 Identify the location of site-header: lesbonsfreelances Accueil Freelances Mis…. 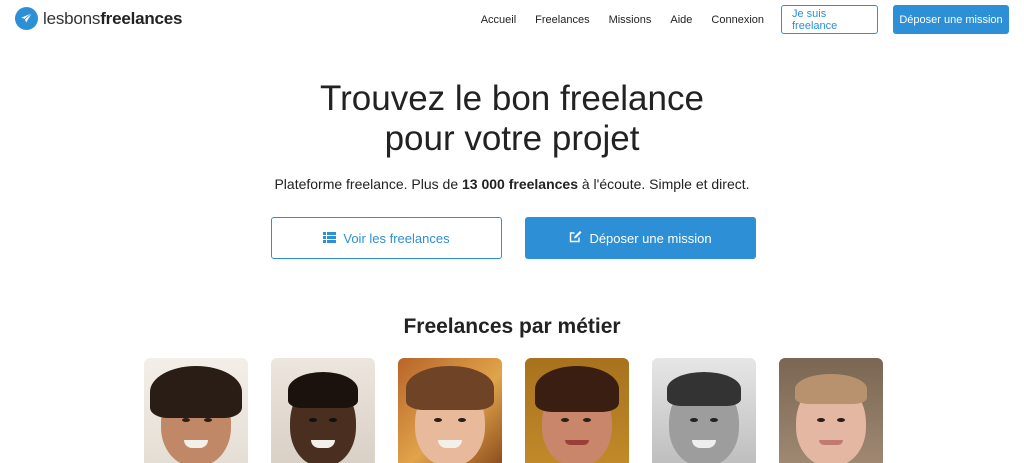
(512, 19).